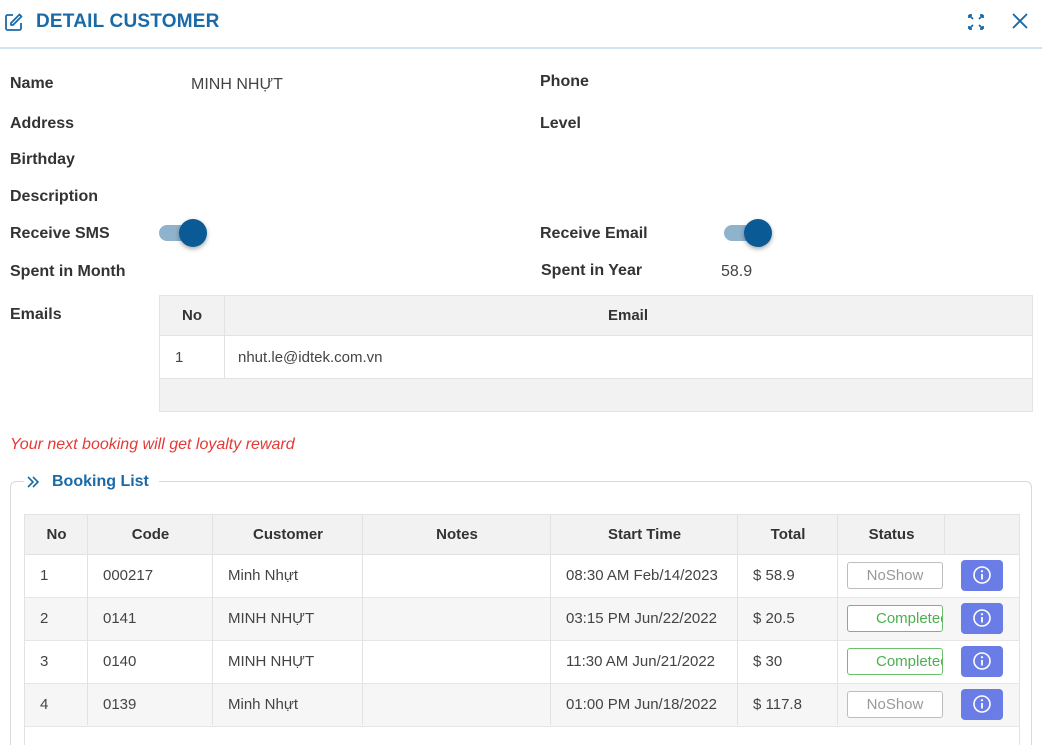 Image resolution: width=1042 pixels, height=745 pixels. I want to click on booking-total: $ 20.5, so click(774, 618).